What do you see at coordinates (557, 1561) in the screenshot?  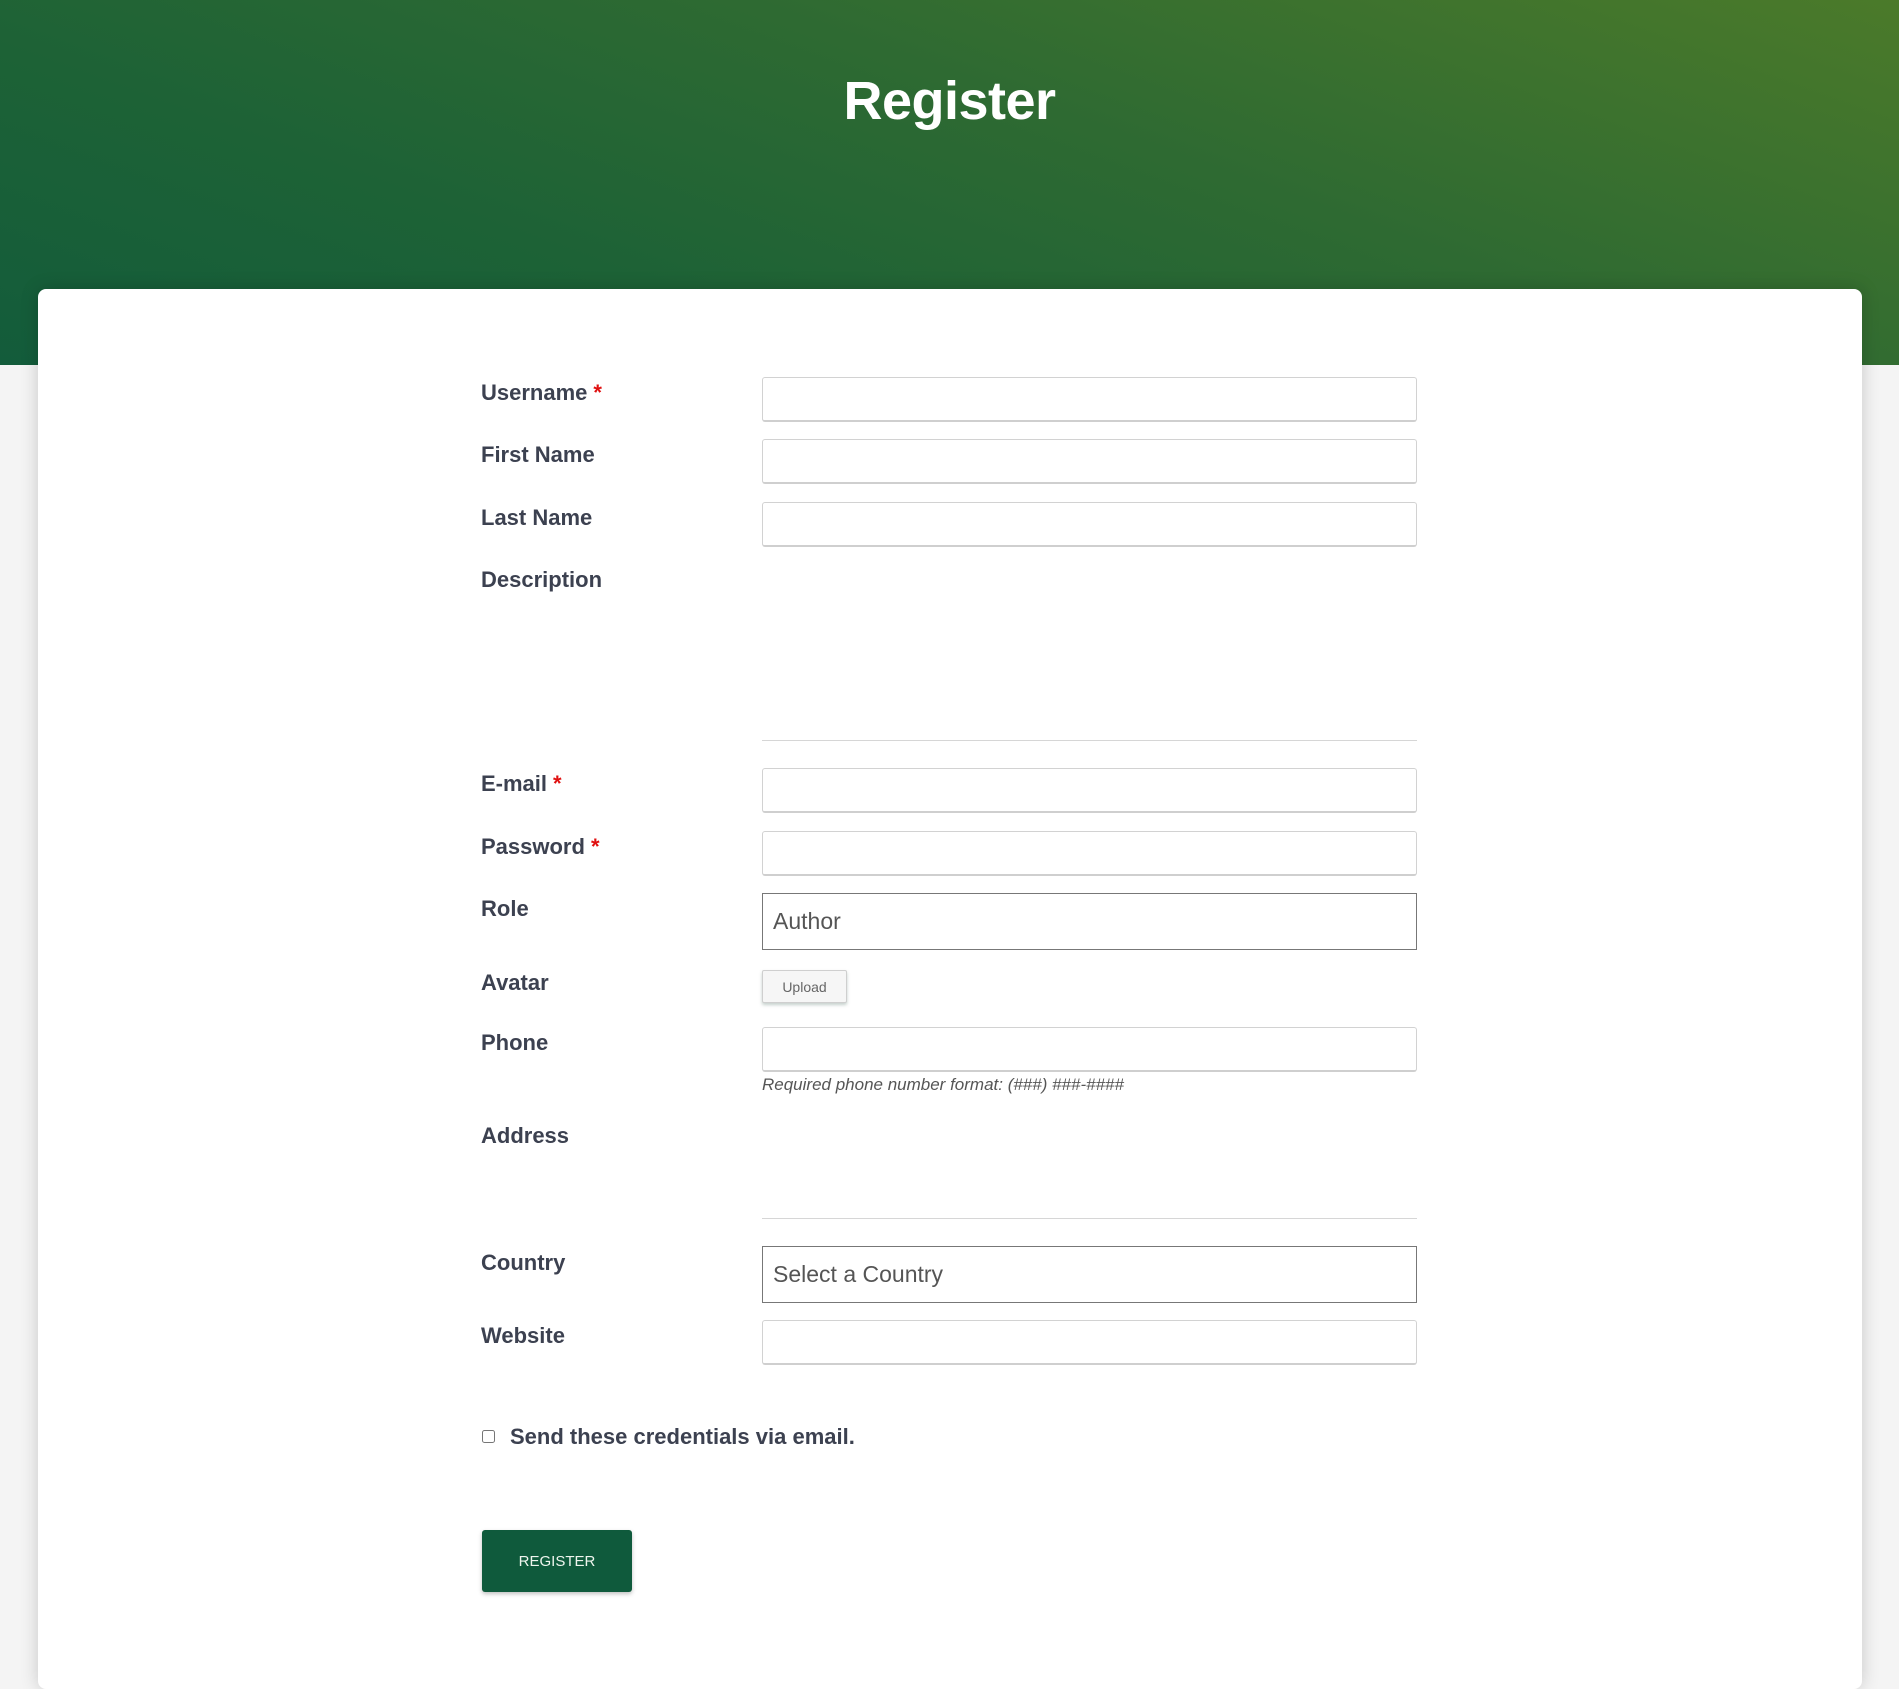 I see `register-button: REGISTER` at bounding box center [557, 1561].